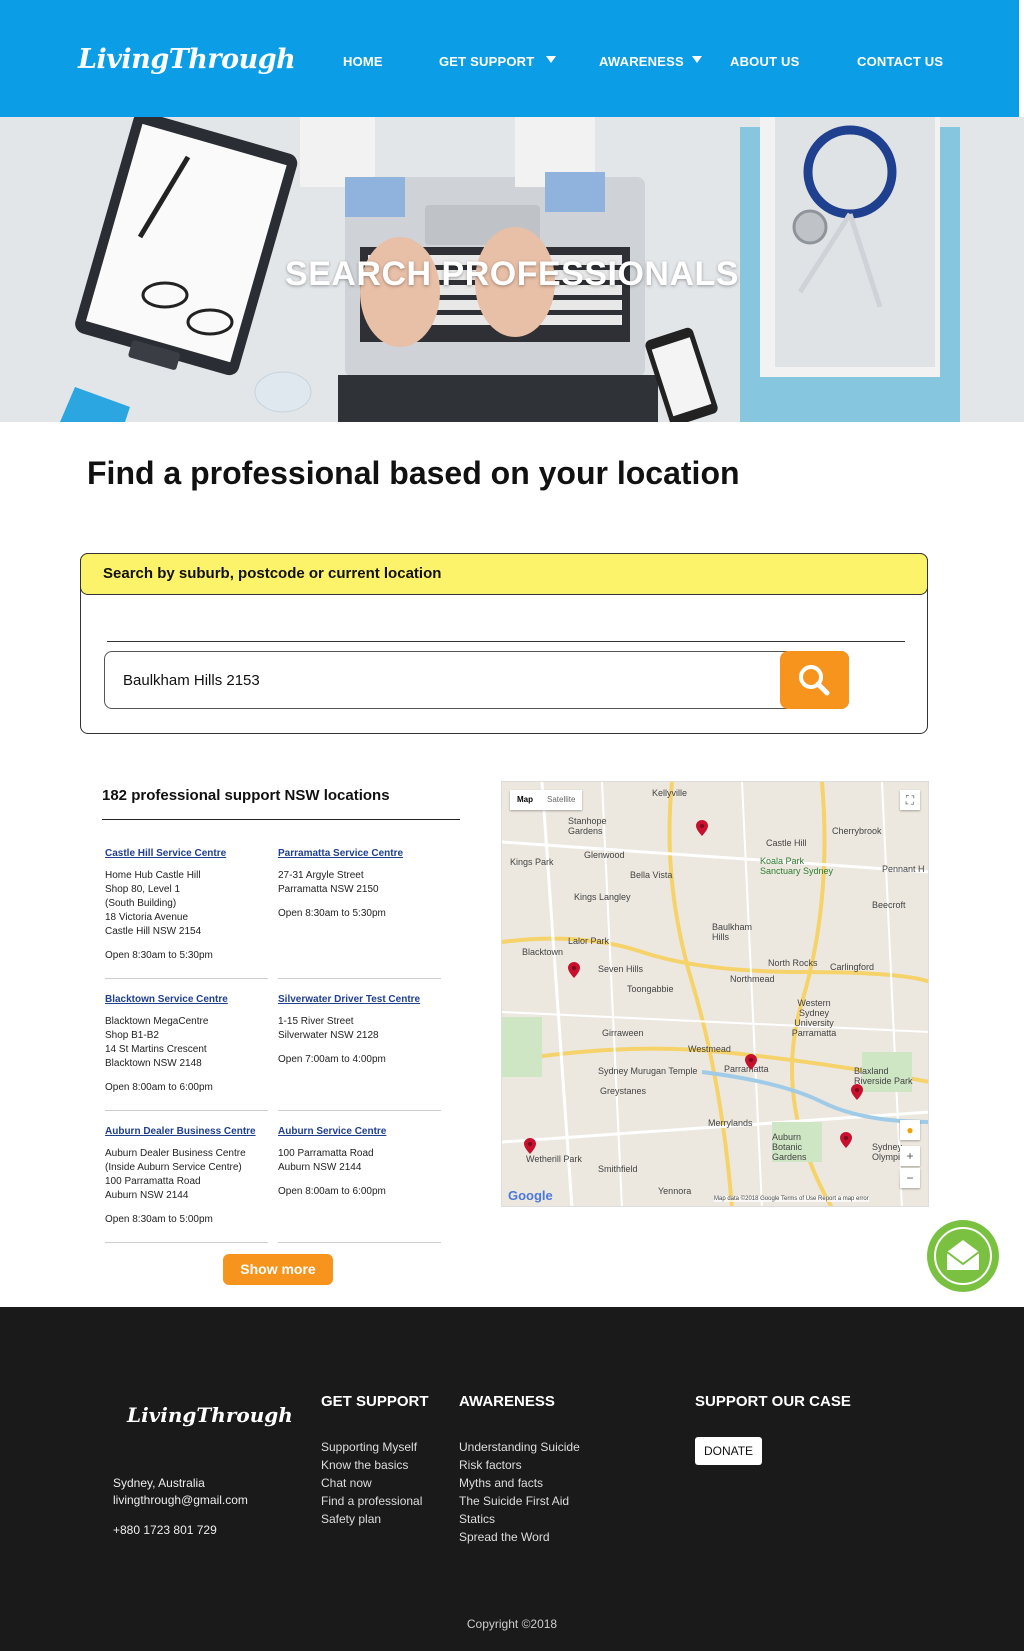 Image resolution: width=1024 pixels, height=1651 pixels. I want to click on map-place-label: Greystanes, so click(623, 1091).